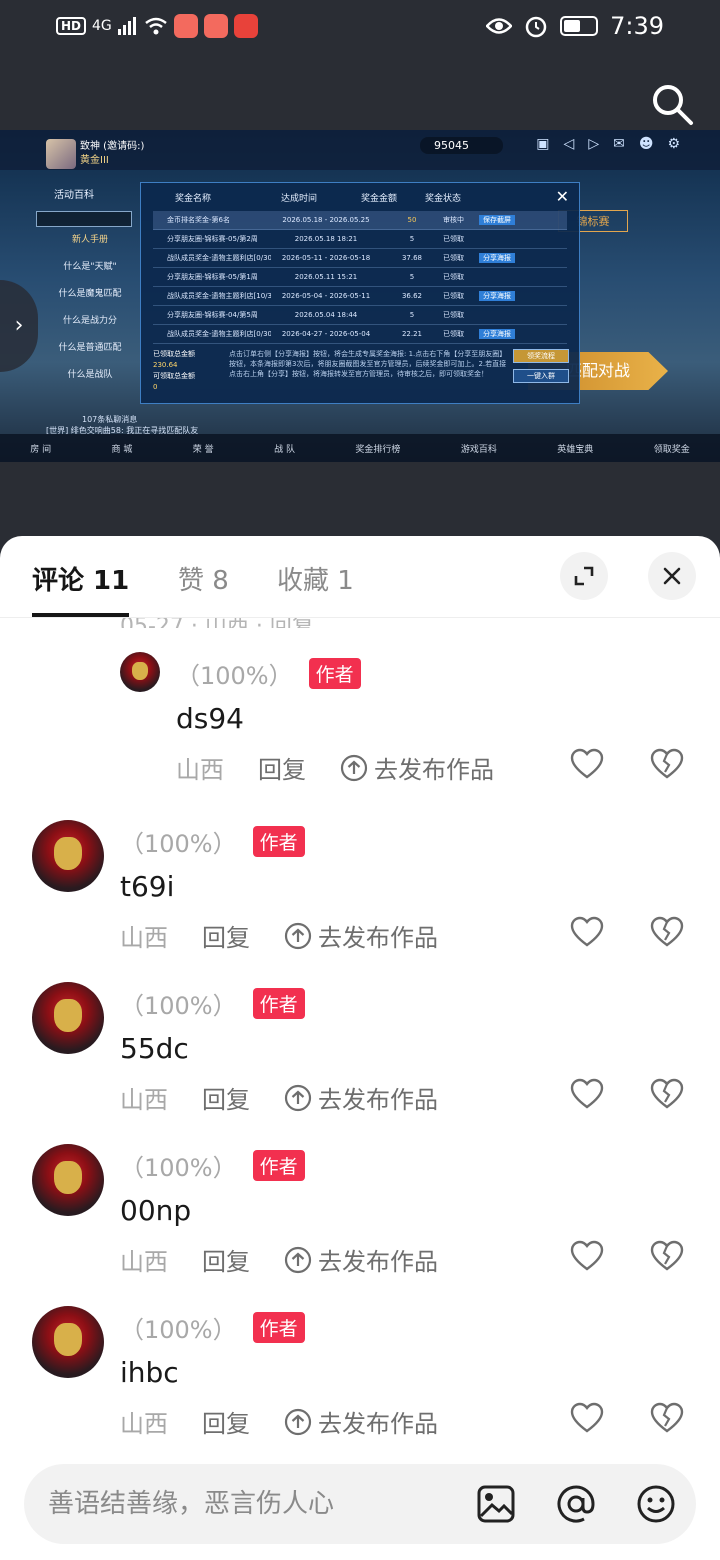 The height and width of the screenshot is (1560, 720). Describe the element at coordinates (126, 26) in the screenshot. I see `signal-icon` at that location.